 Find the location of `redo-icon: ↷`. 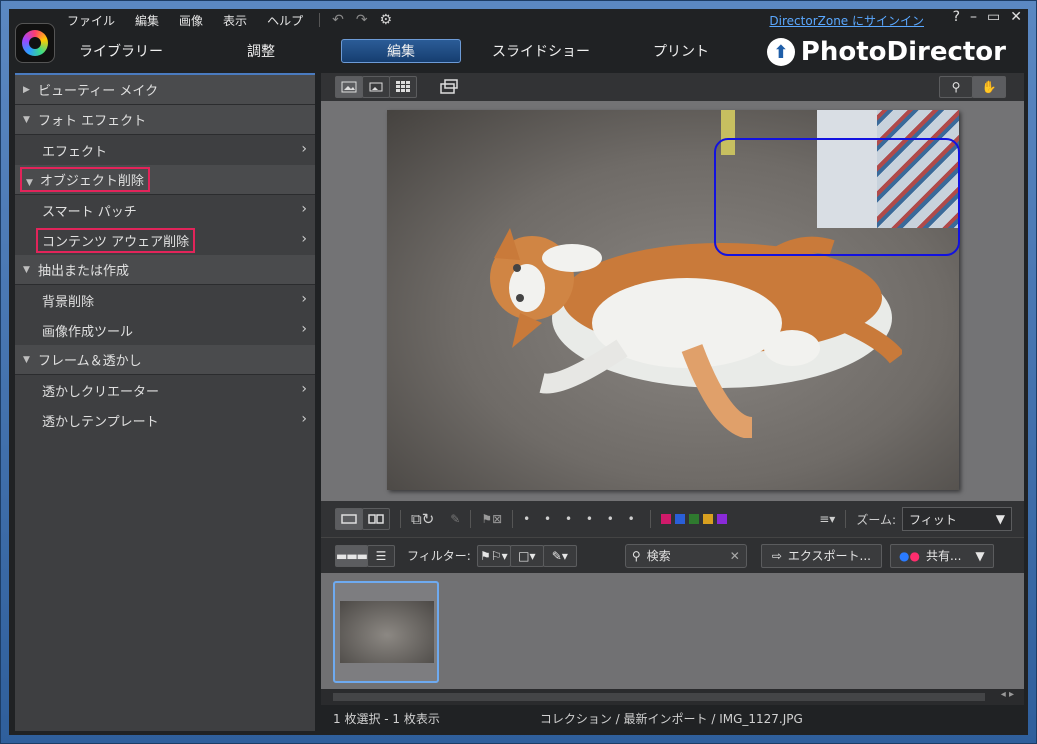

redo-icon: ↷ is located at coordinates (362, 20).